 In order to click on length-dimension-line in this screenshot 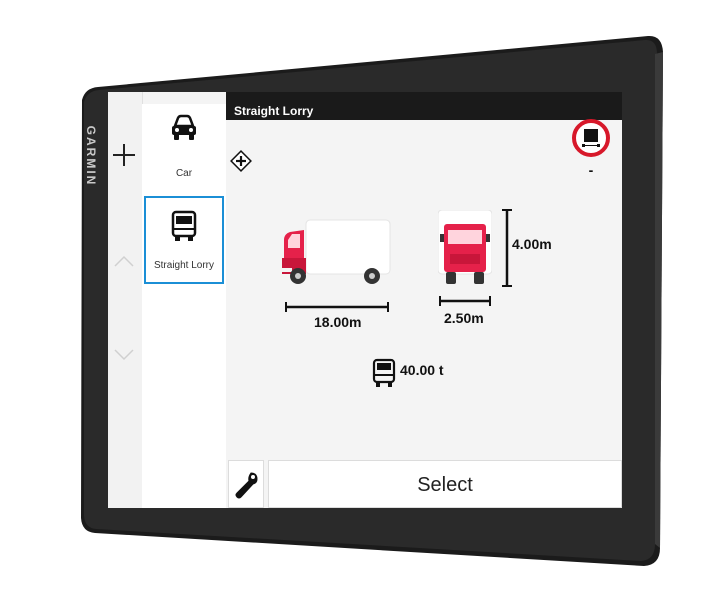, I will do `click(337, 307)`.